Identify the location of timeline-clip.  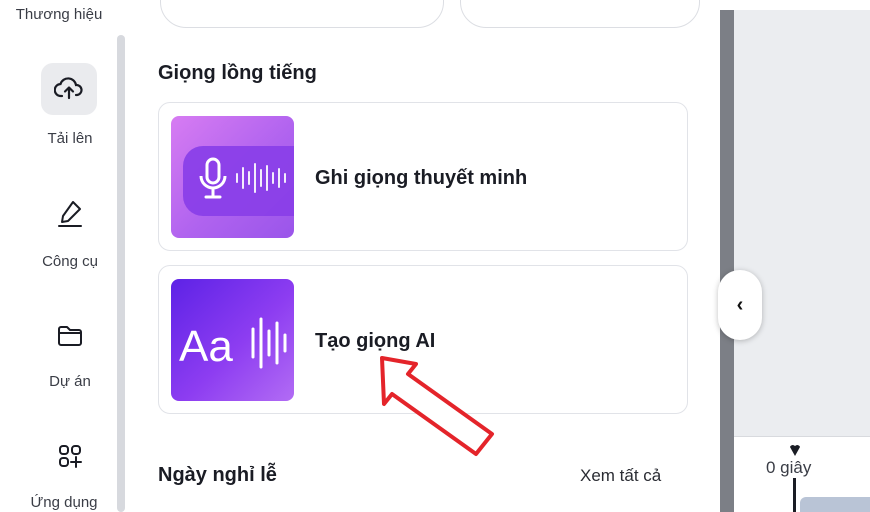
(835, 504).